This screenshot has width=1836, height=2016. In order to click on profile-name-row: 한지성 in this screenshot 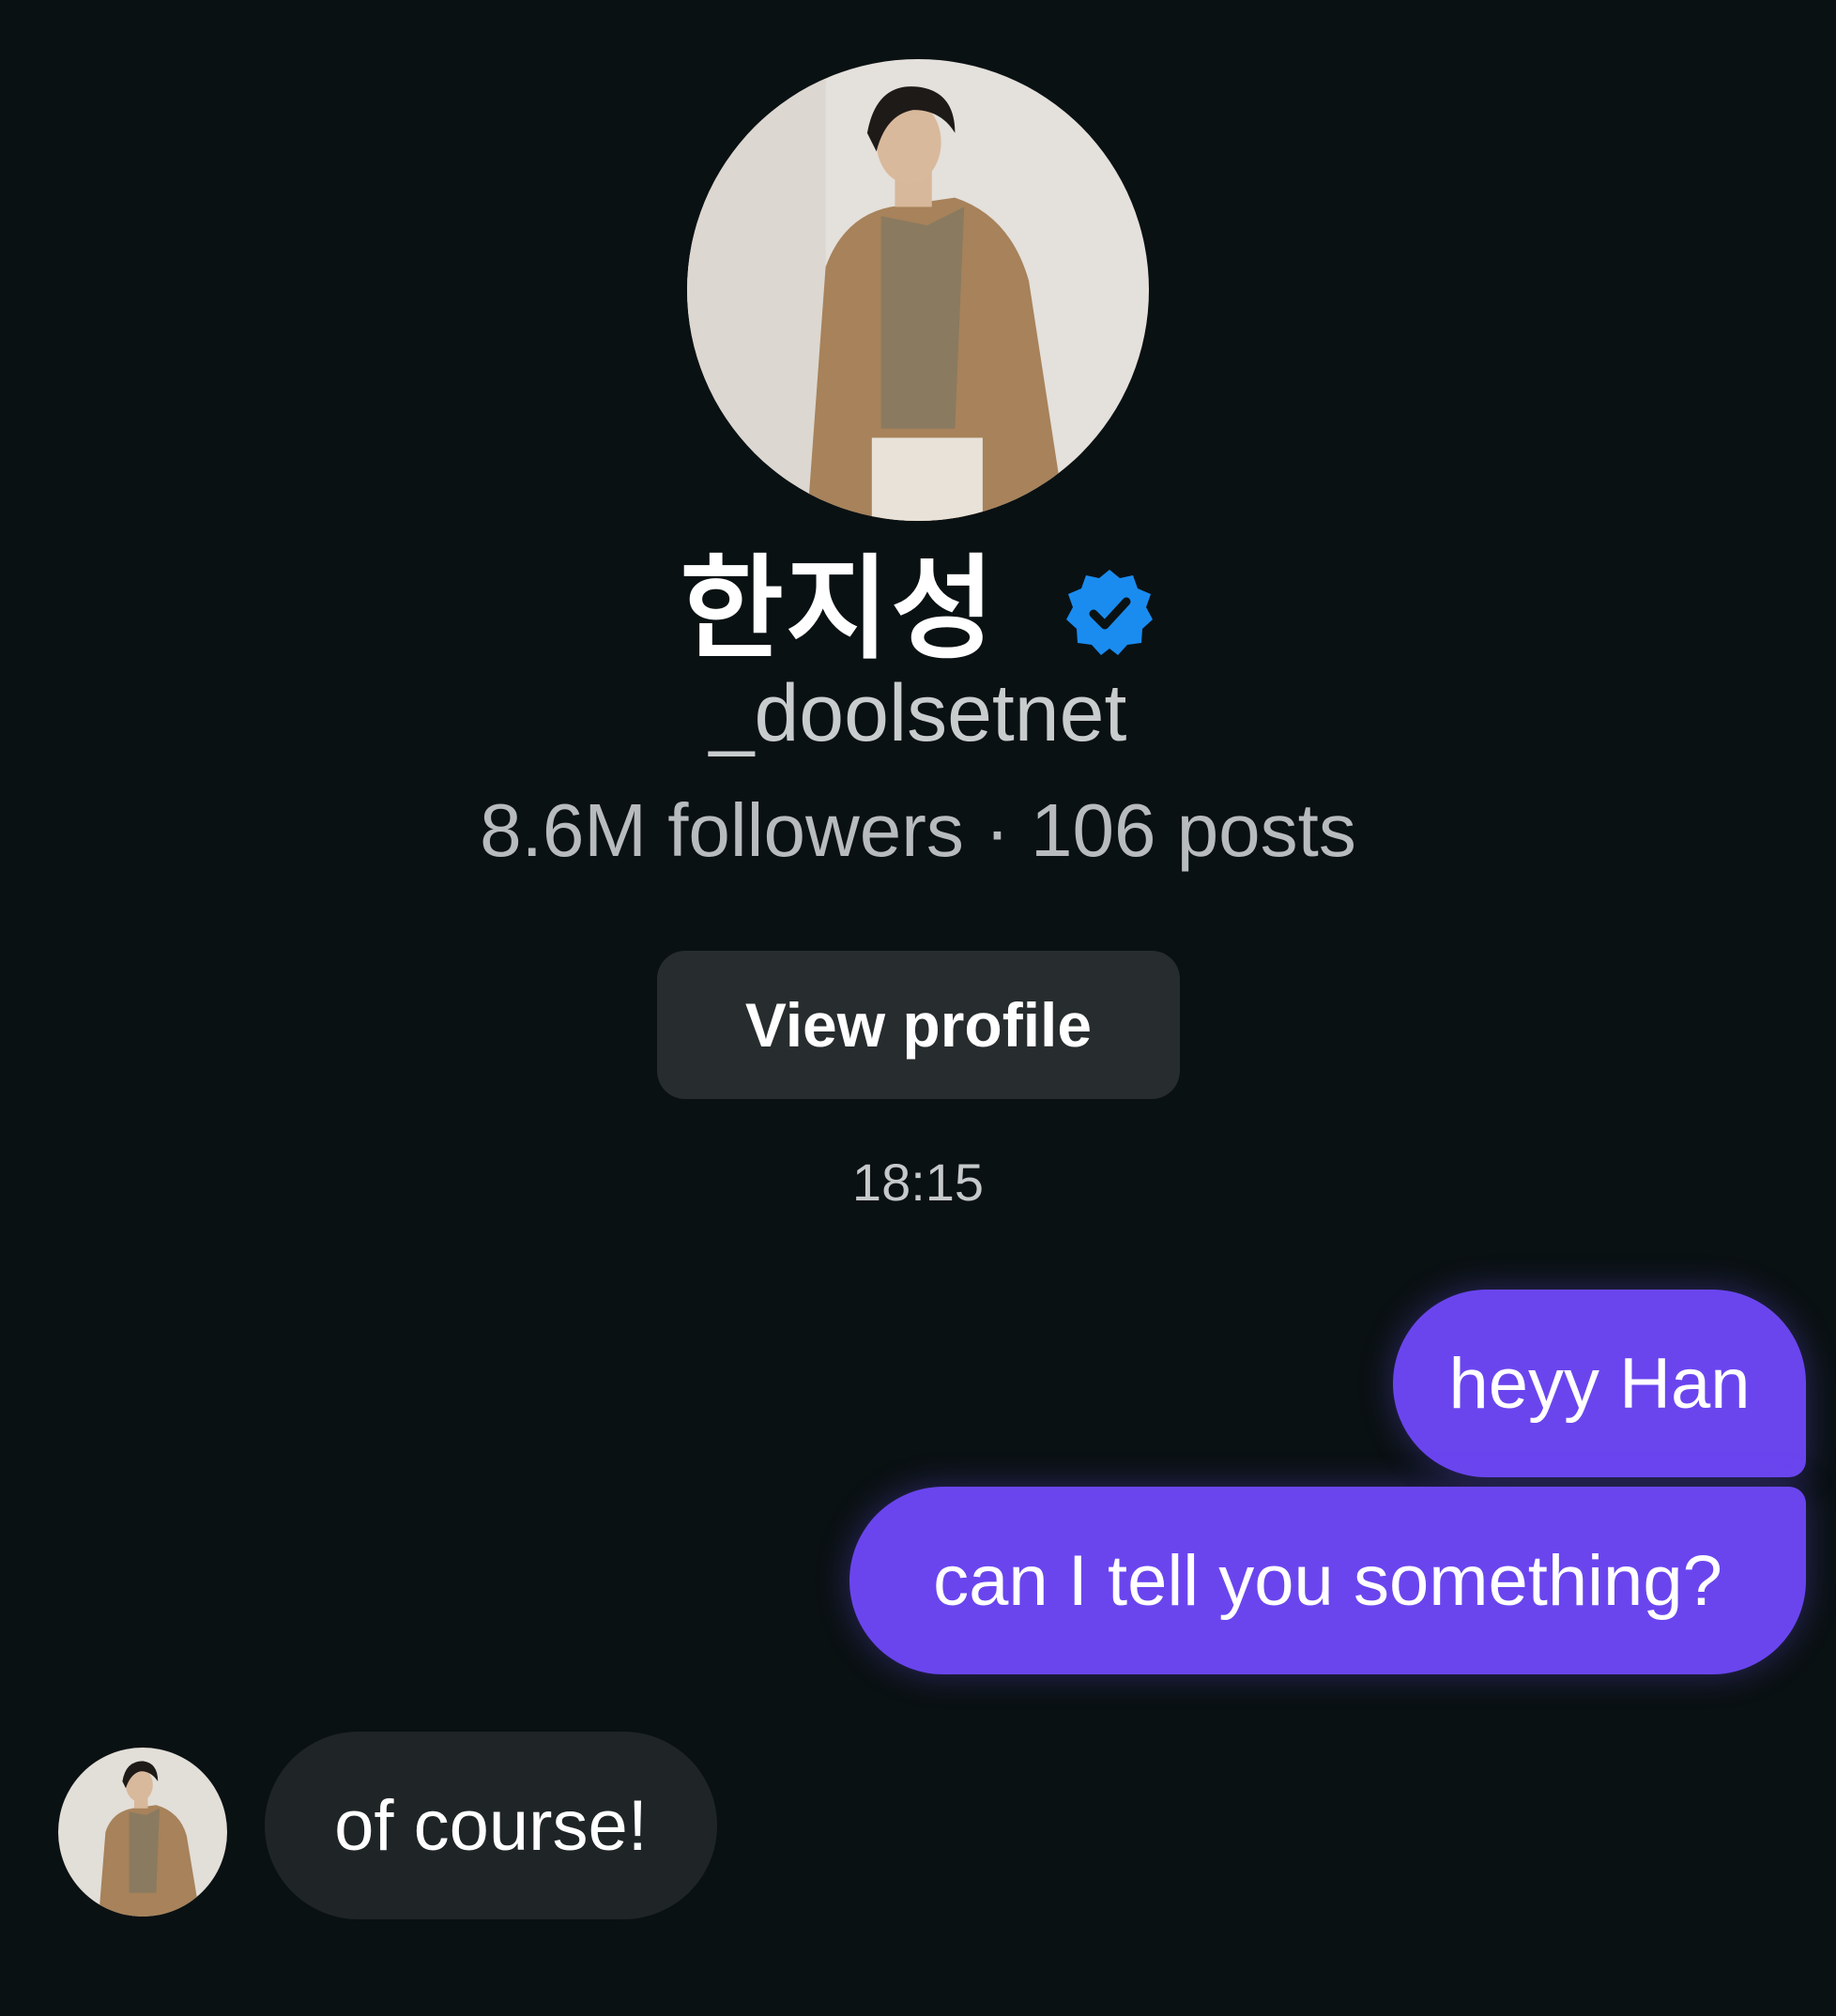, I will do `click(918, 610)`.